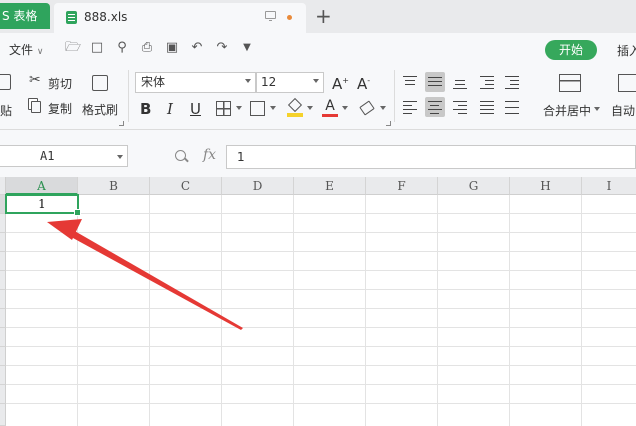 The image size is (636, 426). I want to click on monitor-icon, so click(270, 16).